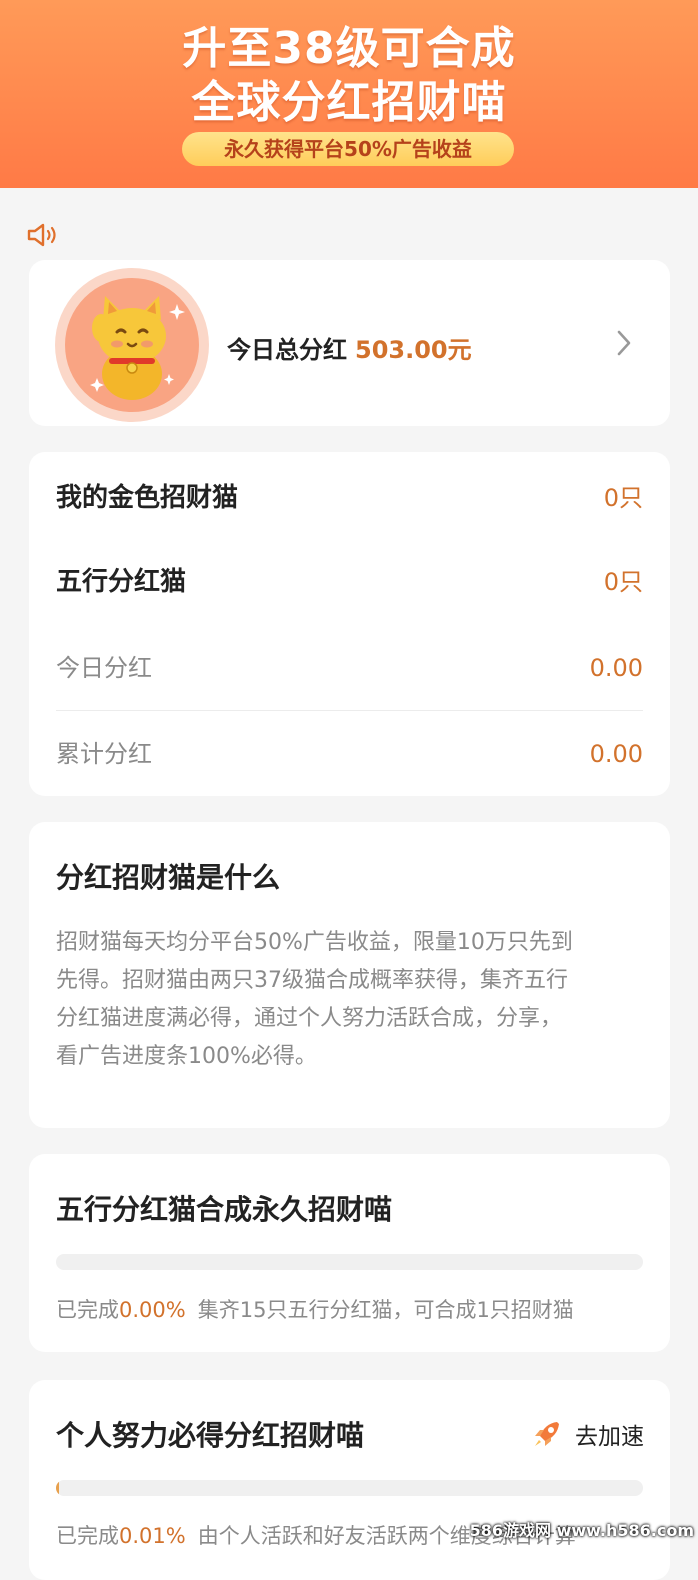 Image resolution: width=698 pixels, height=1580 pixels. What do you see at coordinates (349, 1262) in the screenshot?
I see `combine-progress-bar` at bounding box center [349, 1262].